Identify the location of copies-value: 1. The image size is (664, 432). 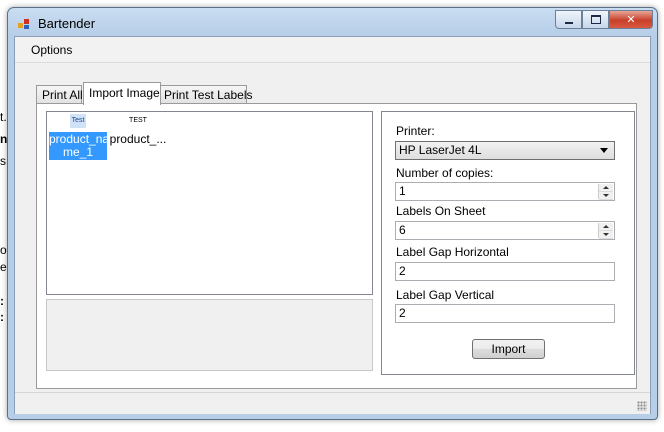
(402, 191).